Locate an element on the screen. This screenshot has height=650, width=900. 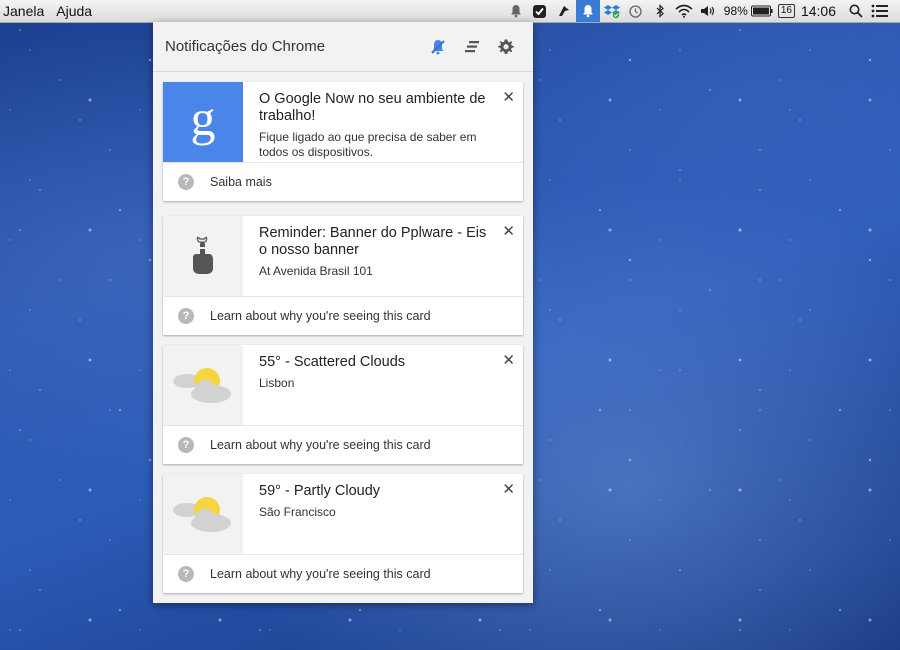
calendar-date-icon: 16 is located at coordinates (786, 11).